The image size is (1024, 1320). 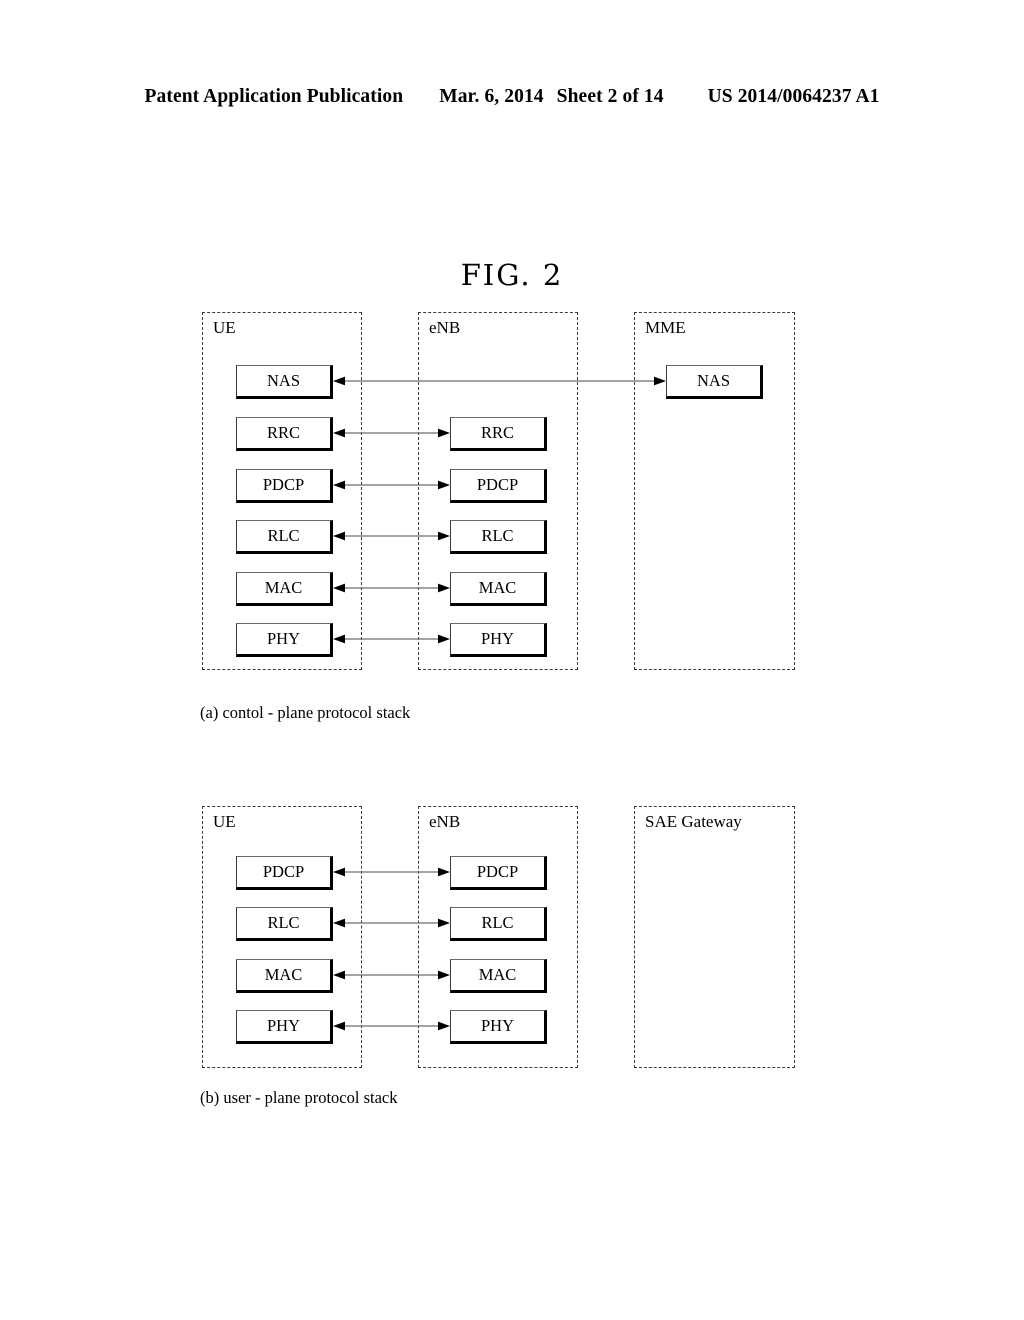 What do you see at coordinates (284, 976) in the screenshot?
I see `layer-box-ue-user-mac: MAC` at bounding box center [284, 976].